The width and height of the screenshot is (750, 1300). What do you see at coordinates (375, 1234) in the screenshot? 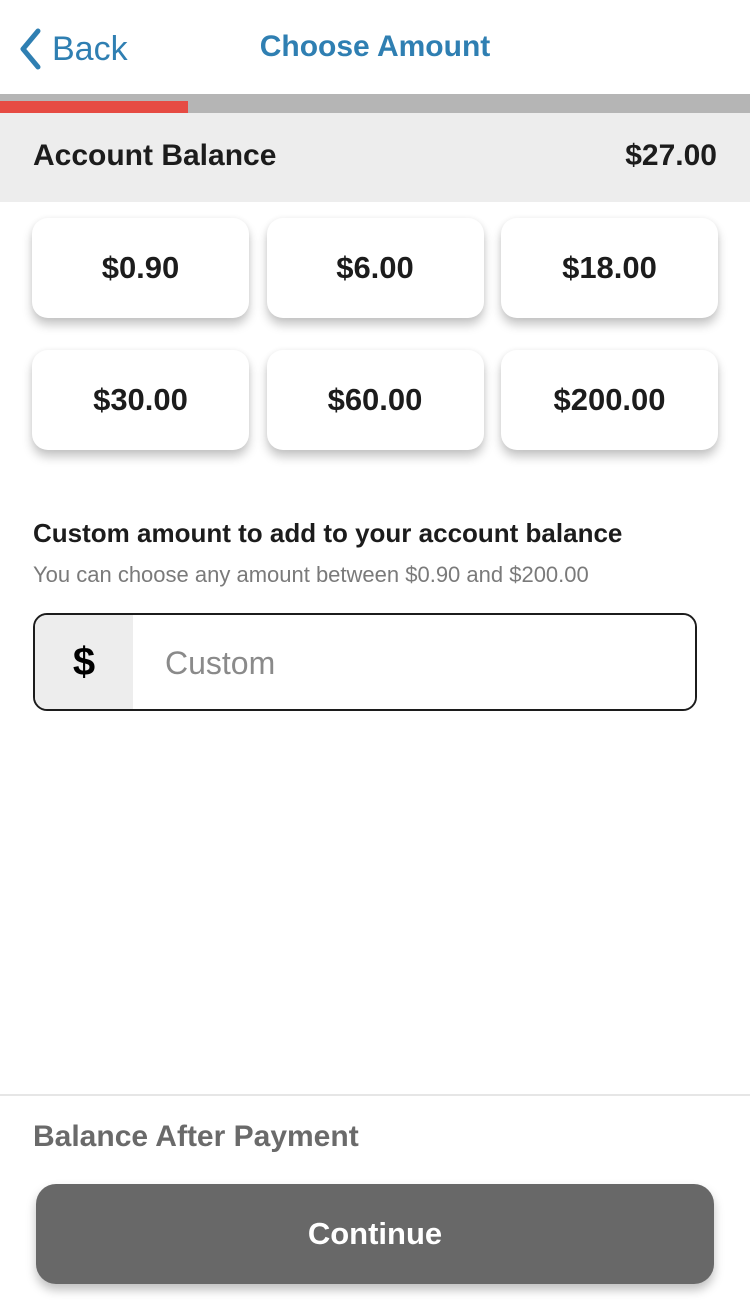
I see `continue-button: Continue` at bounding box center [375, 1234].